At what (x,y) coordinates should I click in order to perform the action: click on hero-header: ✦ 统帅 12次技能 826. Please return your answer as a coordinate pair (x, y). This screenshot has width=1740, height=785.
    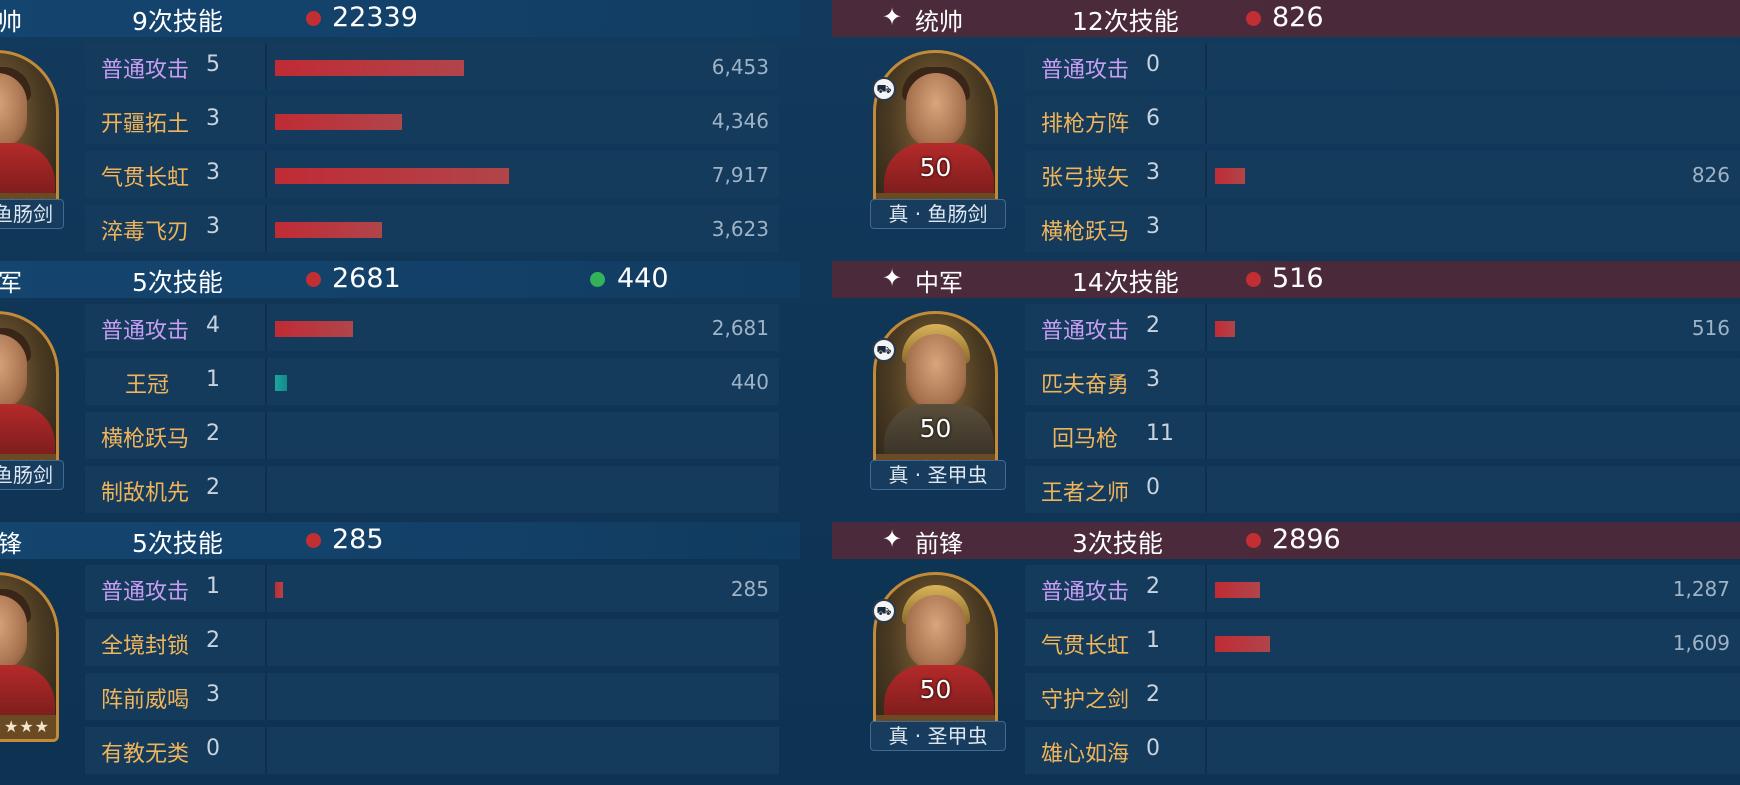
    Looking at the image, I should click on (1286, 18).